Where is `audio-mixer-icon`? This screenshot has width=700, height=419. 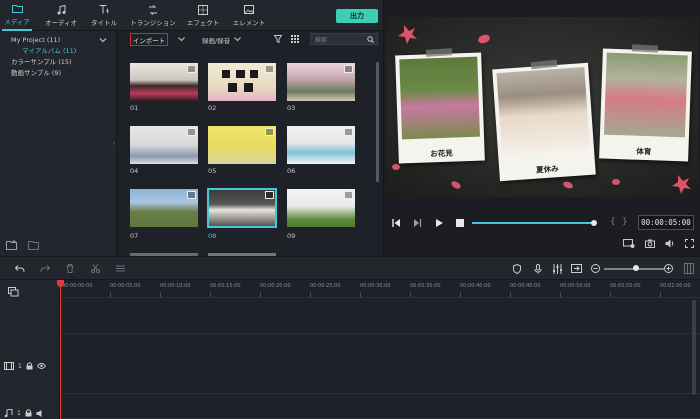 audio-mixer-icon is located at coordinates (557, 269).